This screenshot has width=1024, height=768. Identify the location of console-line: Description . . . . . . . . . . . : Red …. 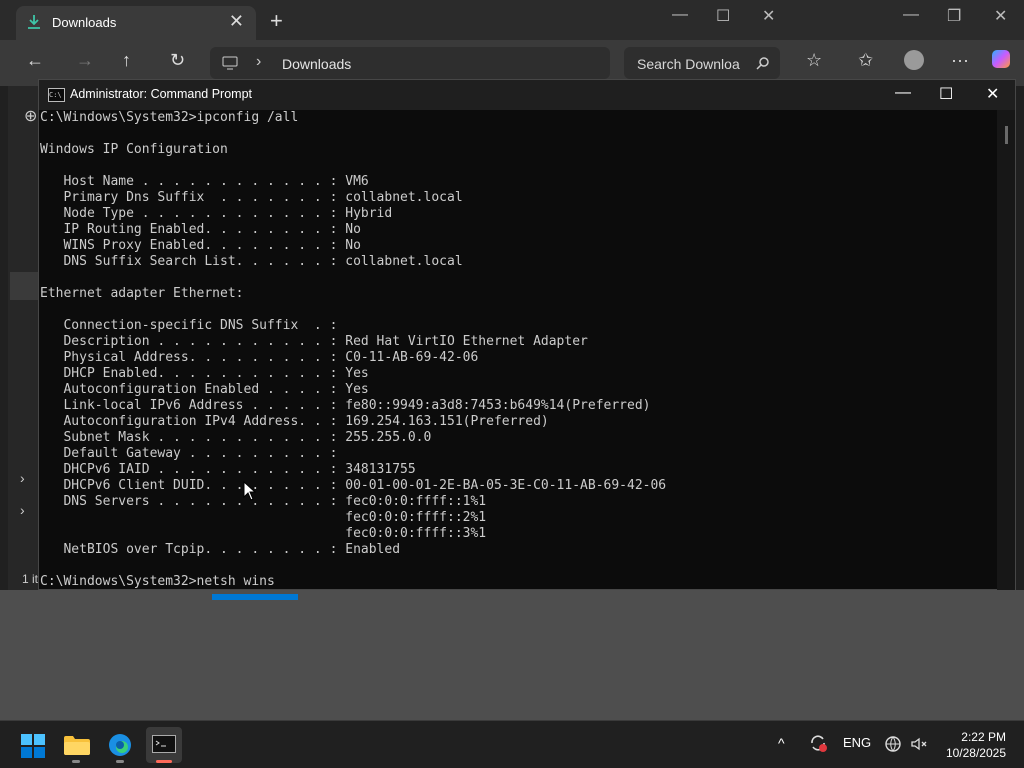
(314, 341).